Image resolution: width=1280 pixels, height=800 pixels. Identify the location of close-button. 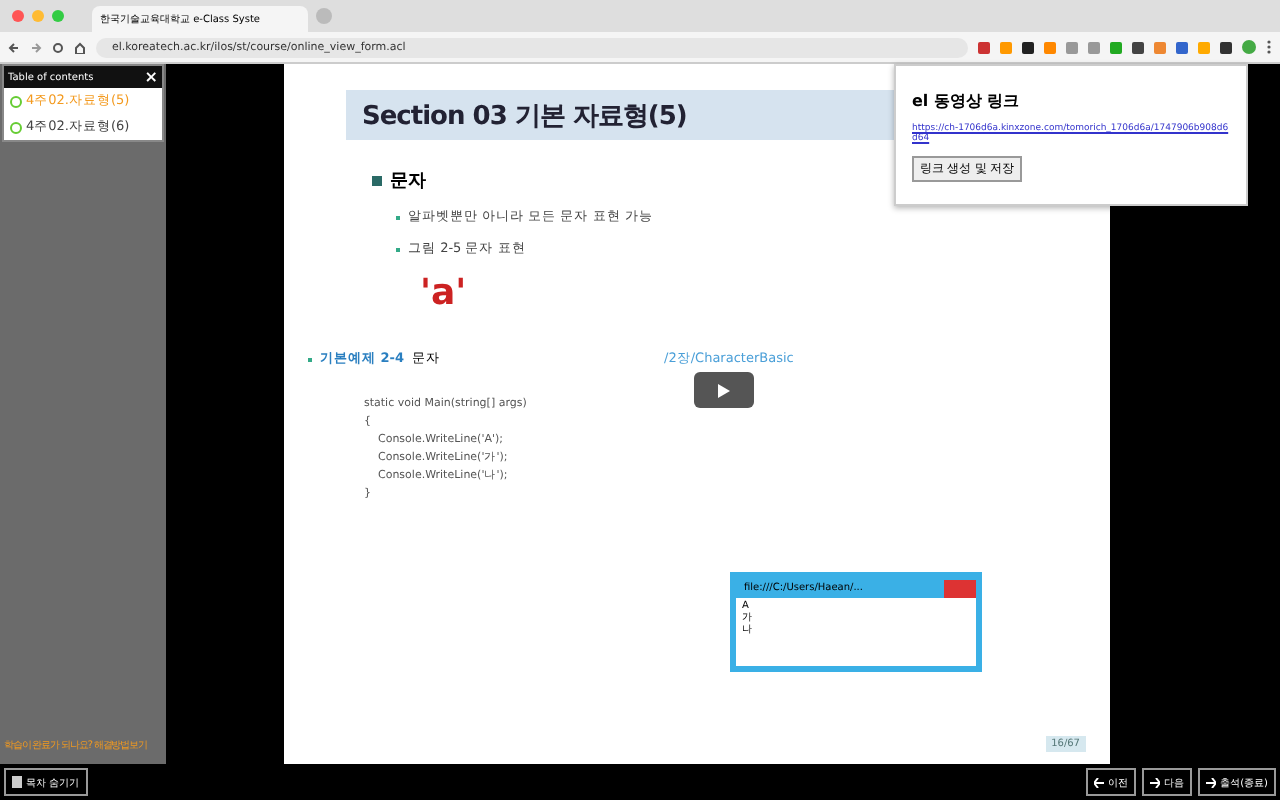
(960, 588).